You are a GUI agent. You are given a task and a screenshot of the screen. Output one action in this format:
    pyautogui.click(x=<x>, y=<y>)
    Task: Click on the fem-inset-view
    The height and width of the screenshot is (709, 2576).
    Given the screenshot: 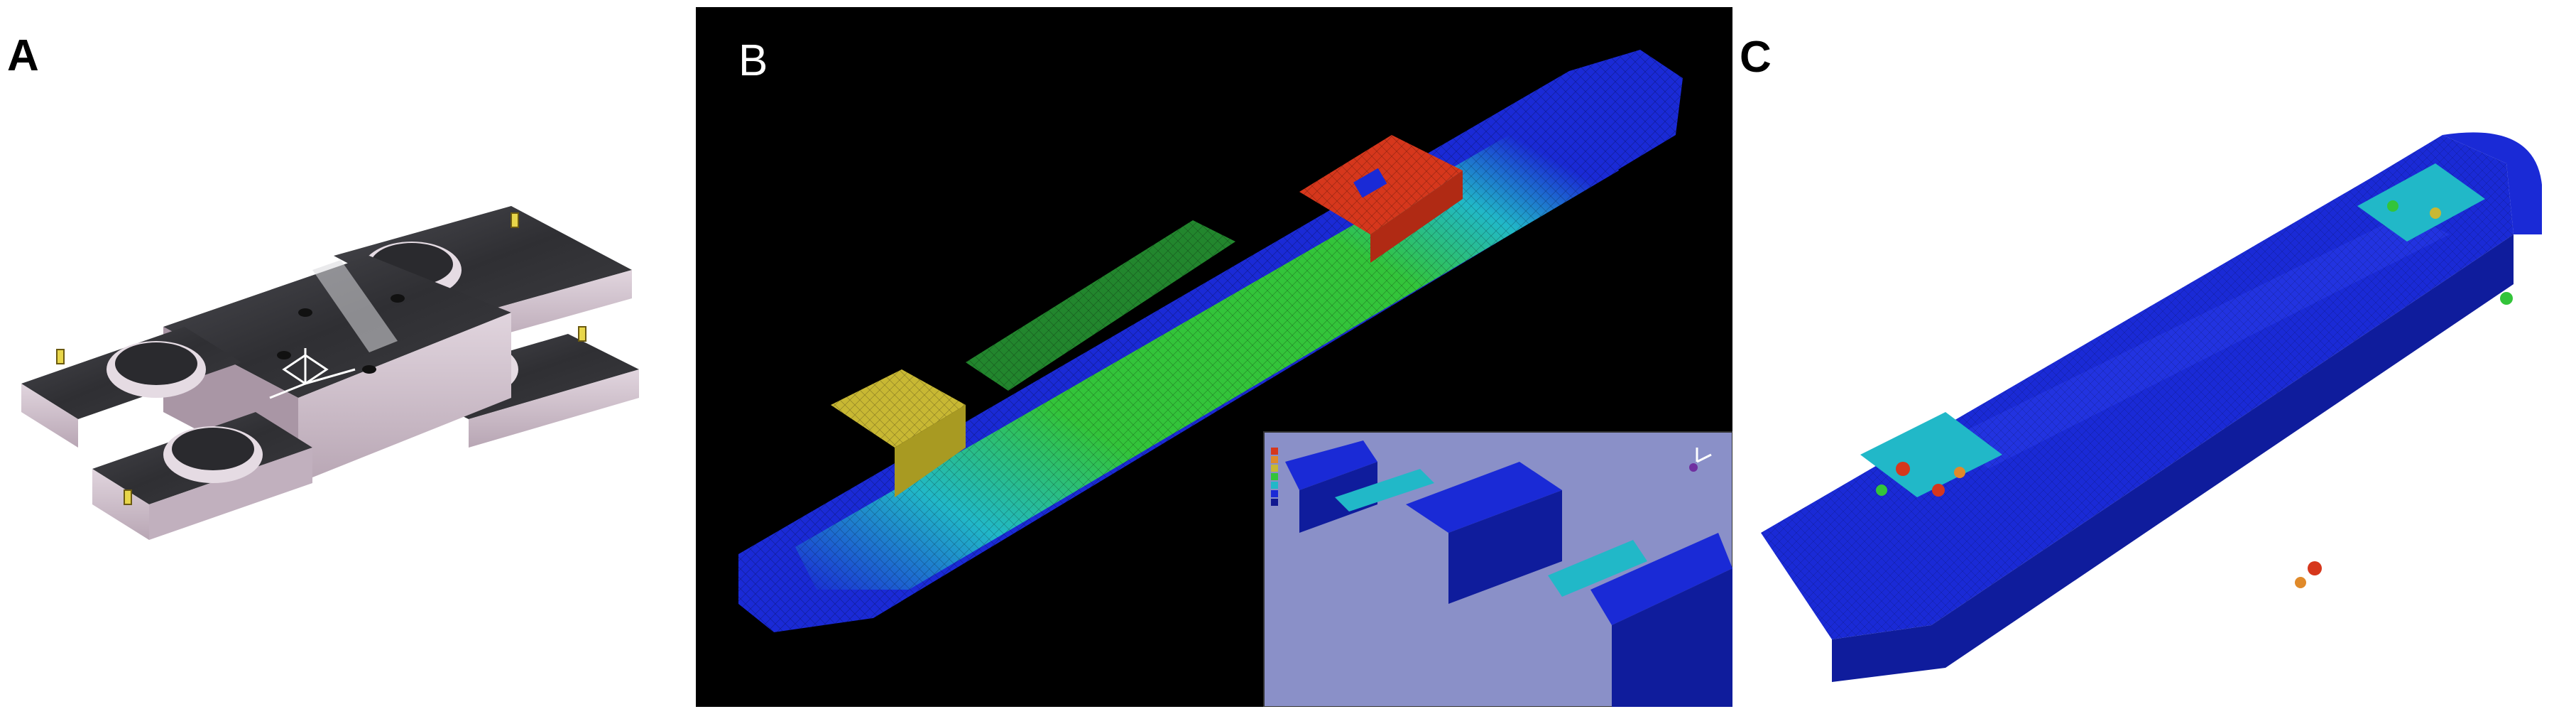 What is the action you would take?
    pyautogui.click(x=1497, y=569)
    